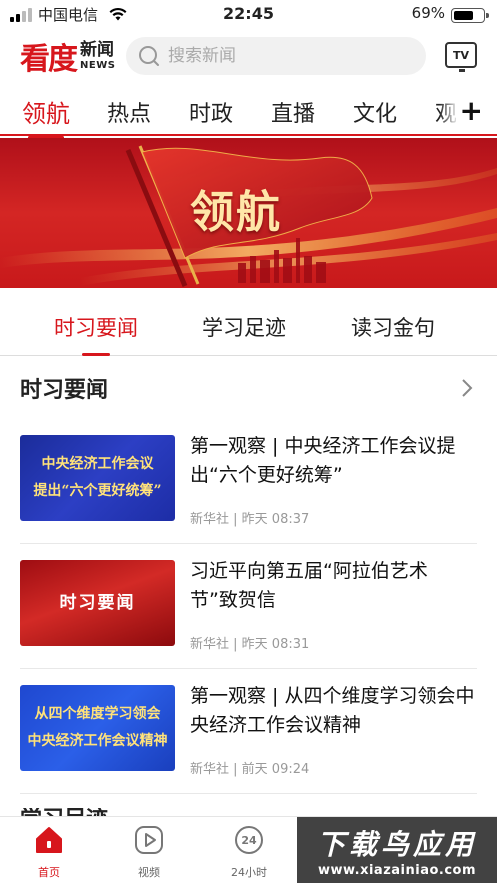 This screenshot has height=883, width=497. What do you see at coordinates (249, 872) in the screenshot?
I see `nav-label: 24小时` at bounding box center [249, 872].